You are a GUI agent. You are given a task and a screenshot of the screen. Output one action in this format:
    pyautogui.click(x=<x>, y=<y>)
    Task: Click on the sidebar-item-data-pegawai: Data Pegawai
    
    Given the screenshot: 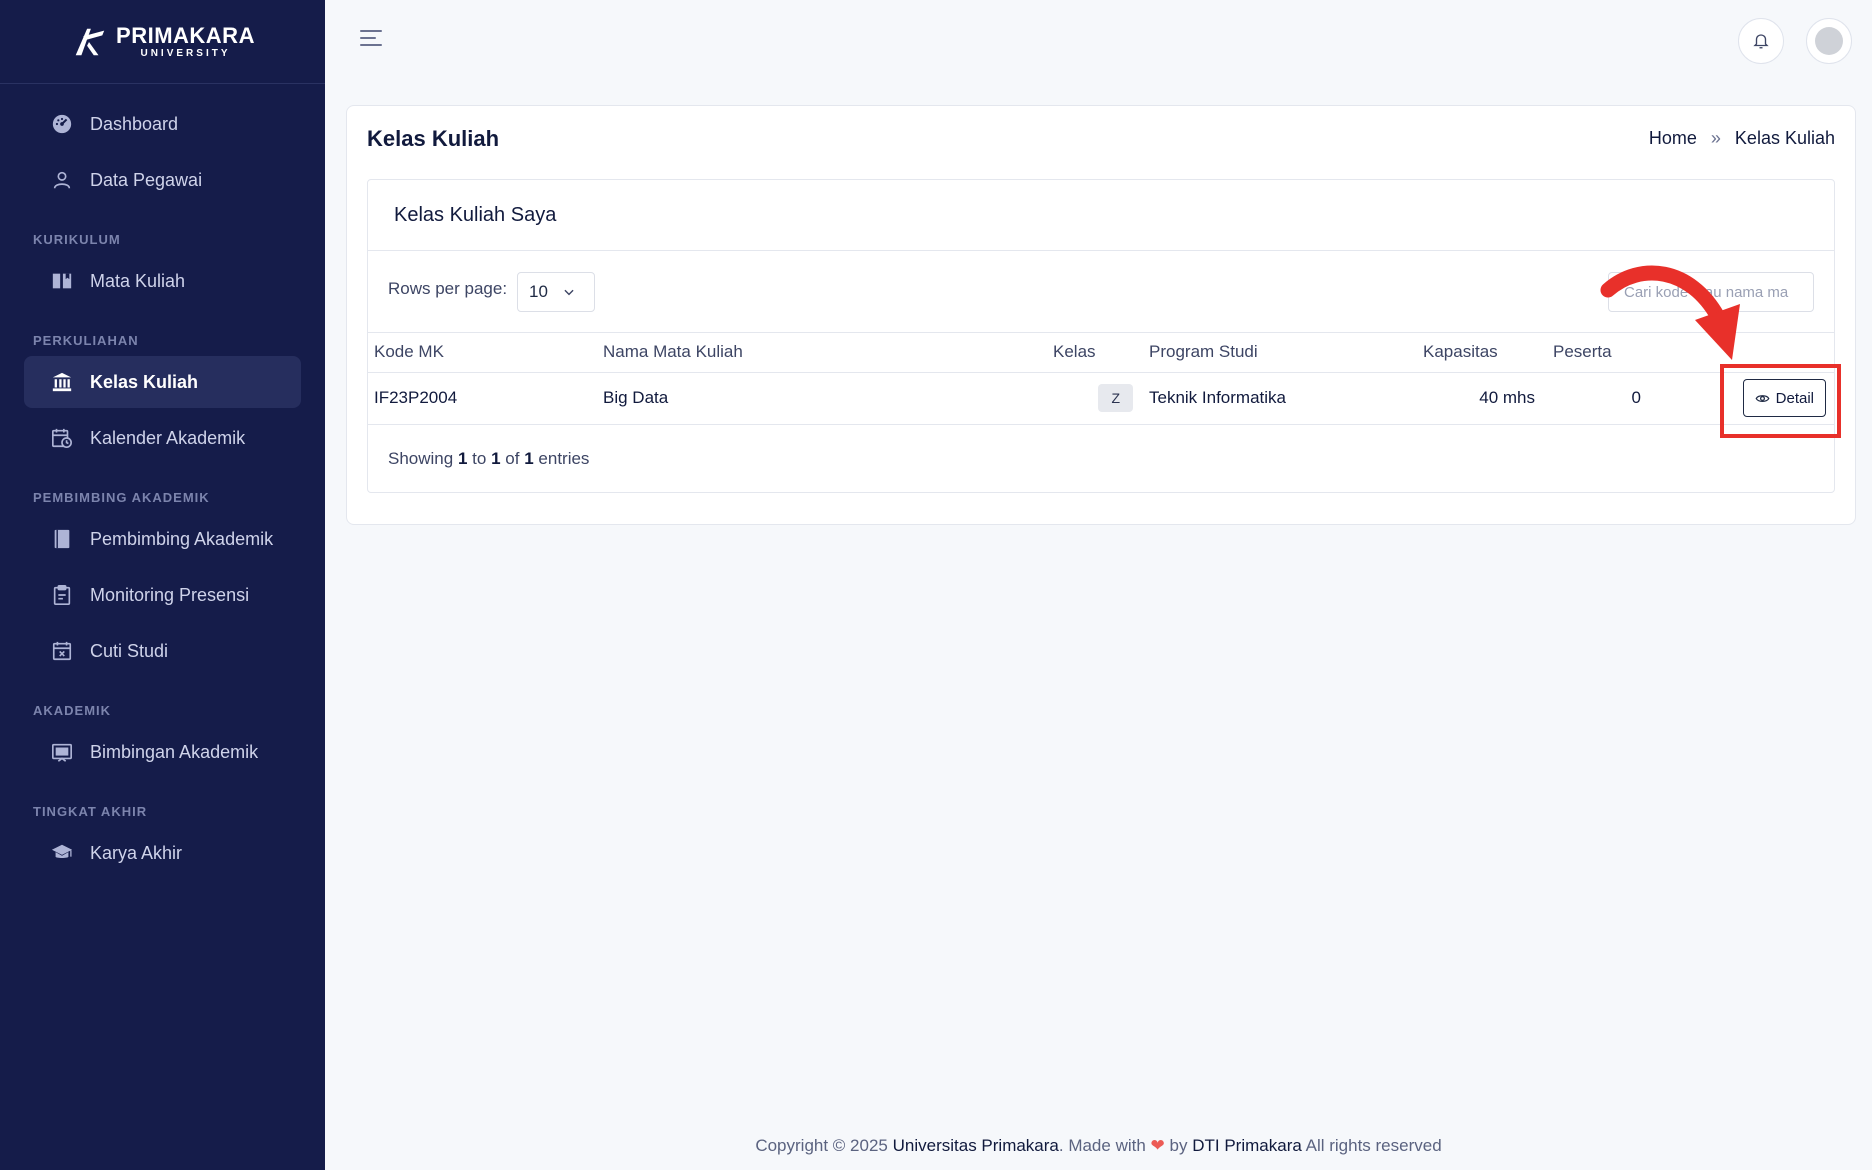 What is the action you would take?
    pyautogui.click(x=162, y=180)
    